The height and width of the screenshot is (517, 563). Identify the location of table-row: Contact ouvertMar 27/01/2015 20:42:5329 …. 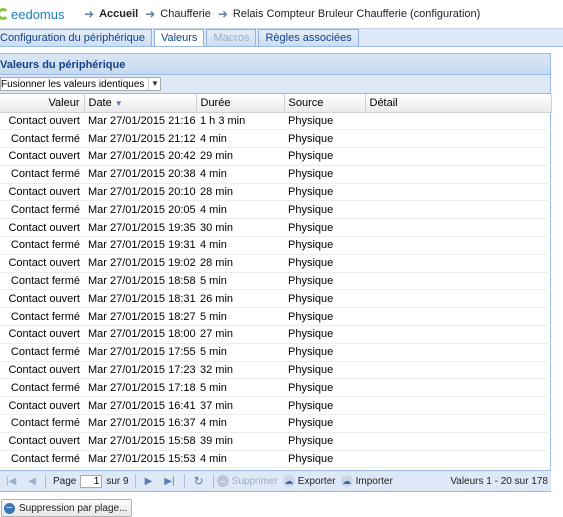
(275, 156).